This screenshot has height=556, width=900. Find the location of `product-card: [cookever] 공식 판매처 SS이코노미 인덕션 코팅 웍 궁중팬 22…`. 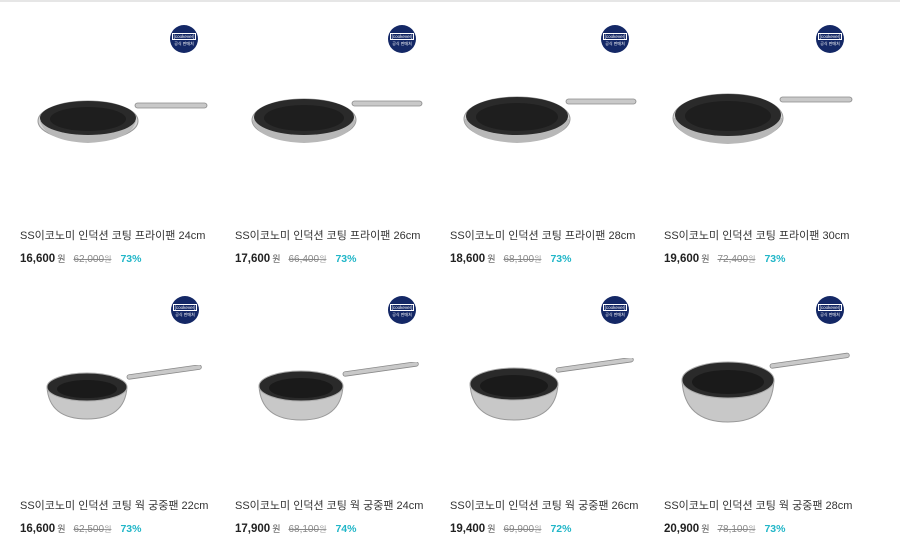

product-card: [cookever] 공식 판매처 SS이코노미 인덕션 코팅 웍 궁중팬 22… is located at coordinates (120, 402).